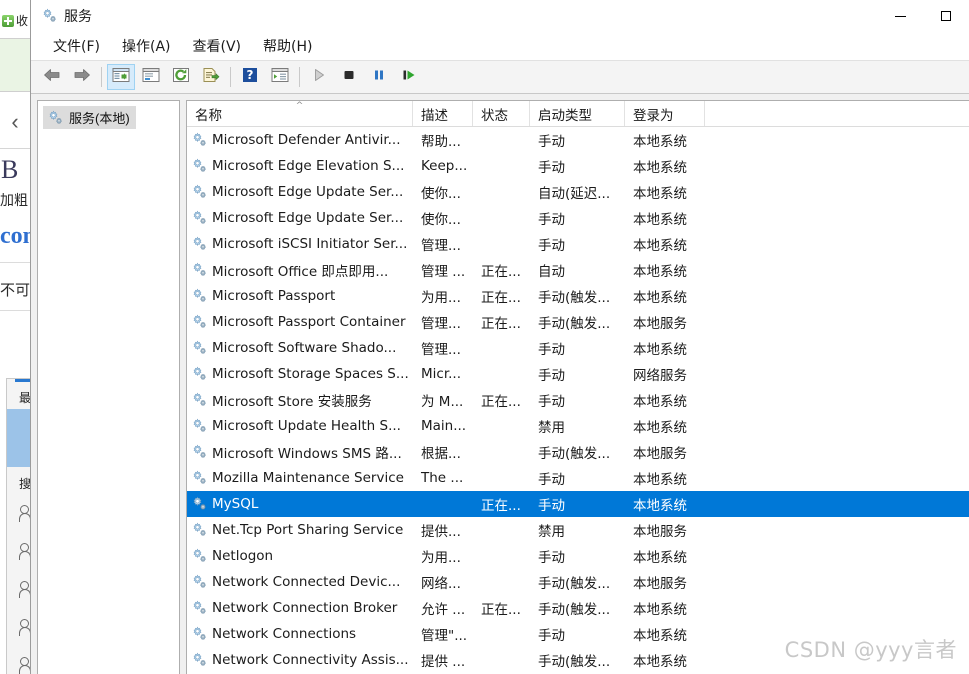 Image resolution: width=969 pixels, height=674 pixels. Describe the element at coordinates (108, 387) in the screenshot. I see `console-tree-pane: 服务(本地)` at that location.